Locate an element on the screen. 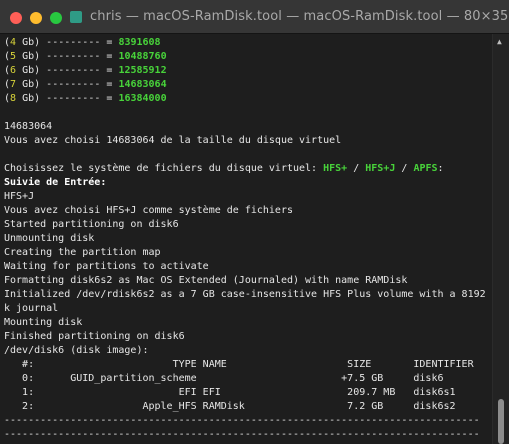 This screenshot has height=444, width=509. size-number: 5 is located at coordinates (13, 56).